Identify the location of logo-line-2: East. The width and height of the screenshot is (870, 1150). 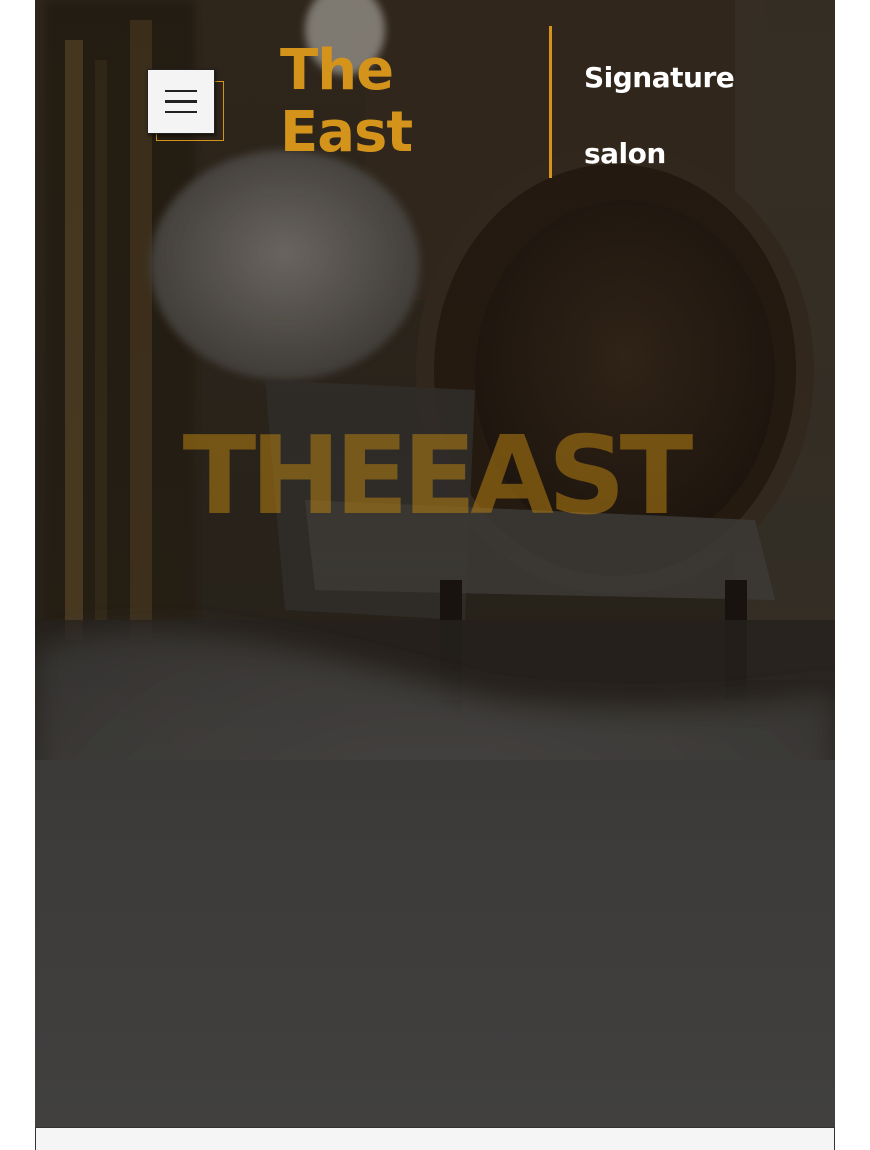
(346, 132).